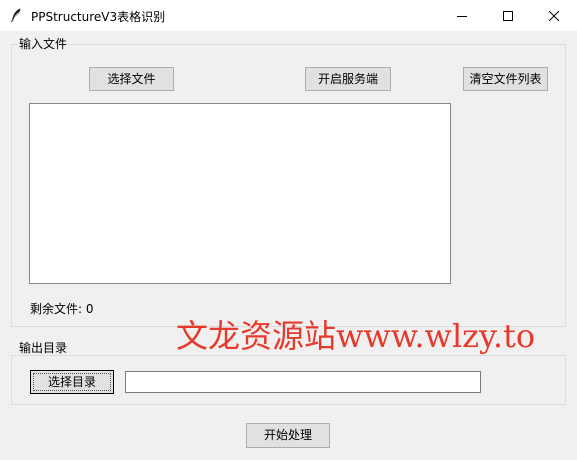 The width and height of the screenshot is (577, 460). What do you see at coordinates (131, 79) in the screenshot?
I see `select-file-button: 选择文件` at bounding box center [131, 79].